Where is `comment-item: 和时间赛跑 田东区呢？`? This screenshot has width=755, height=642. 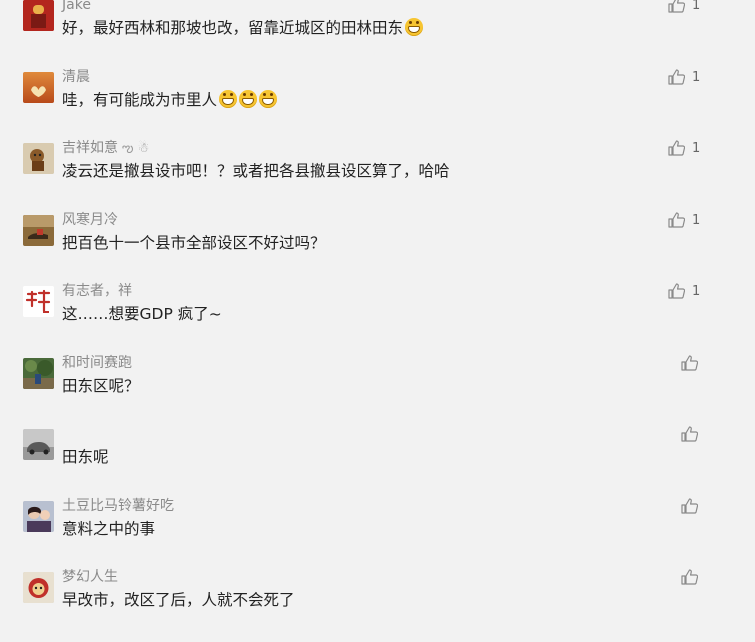 comment-item: 和时间赛跑 田东区呢？ is located at coordinates (377, 391).